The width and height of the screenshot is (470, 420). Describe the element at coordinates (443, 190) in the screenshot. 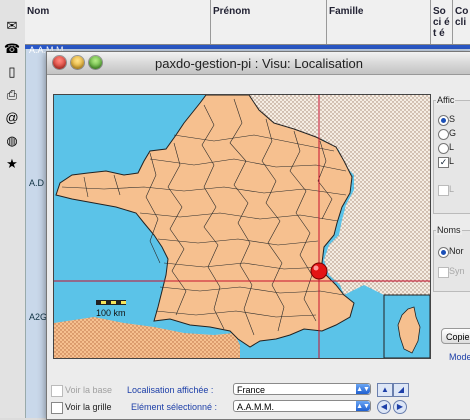

I see `display-checkbox-l-disabled` at that location.